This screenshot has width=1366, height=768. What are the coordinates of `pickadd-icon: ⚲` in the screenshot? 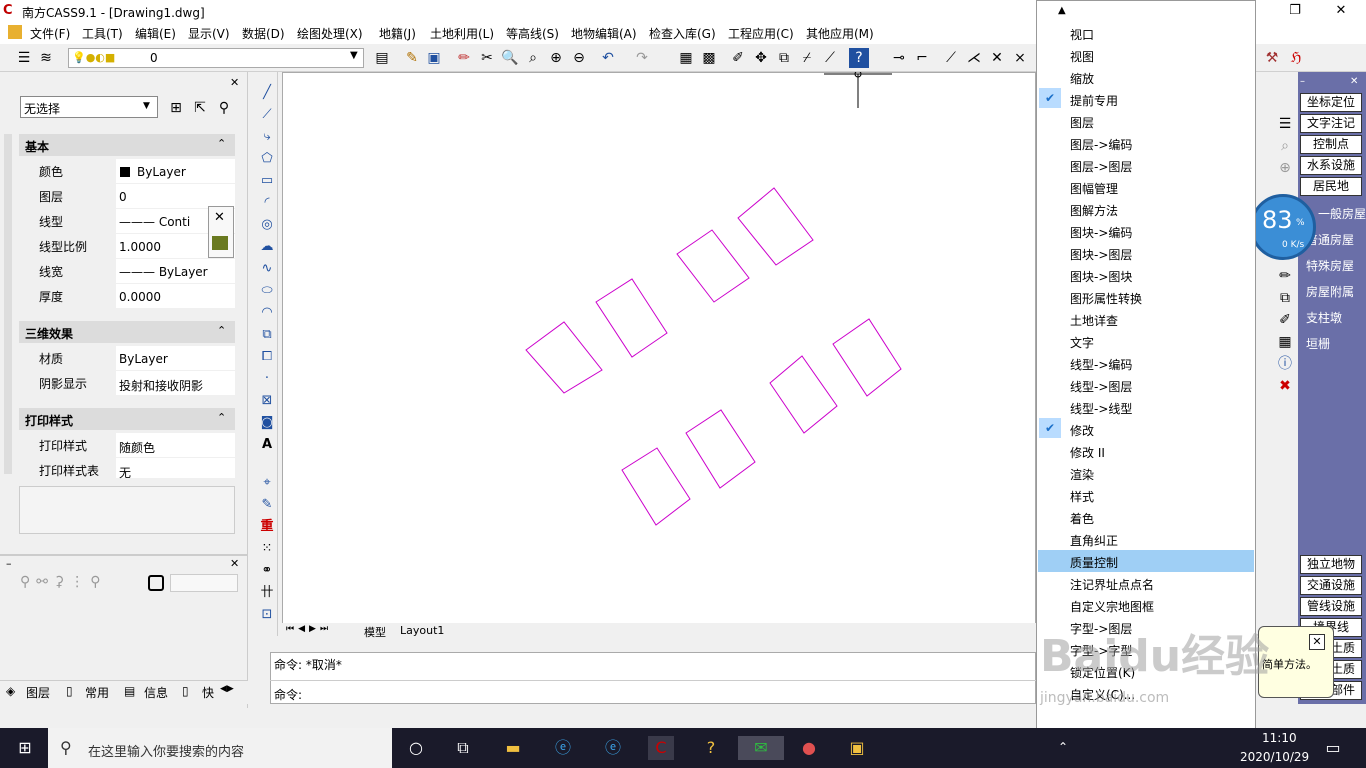 It's located at (224, 108).